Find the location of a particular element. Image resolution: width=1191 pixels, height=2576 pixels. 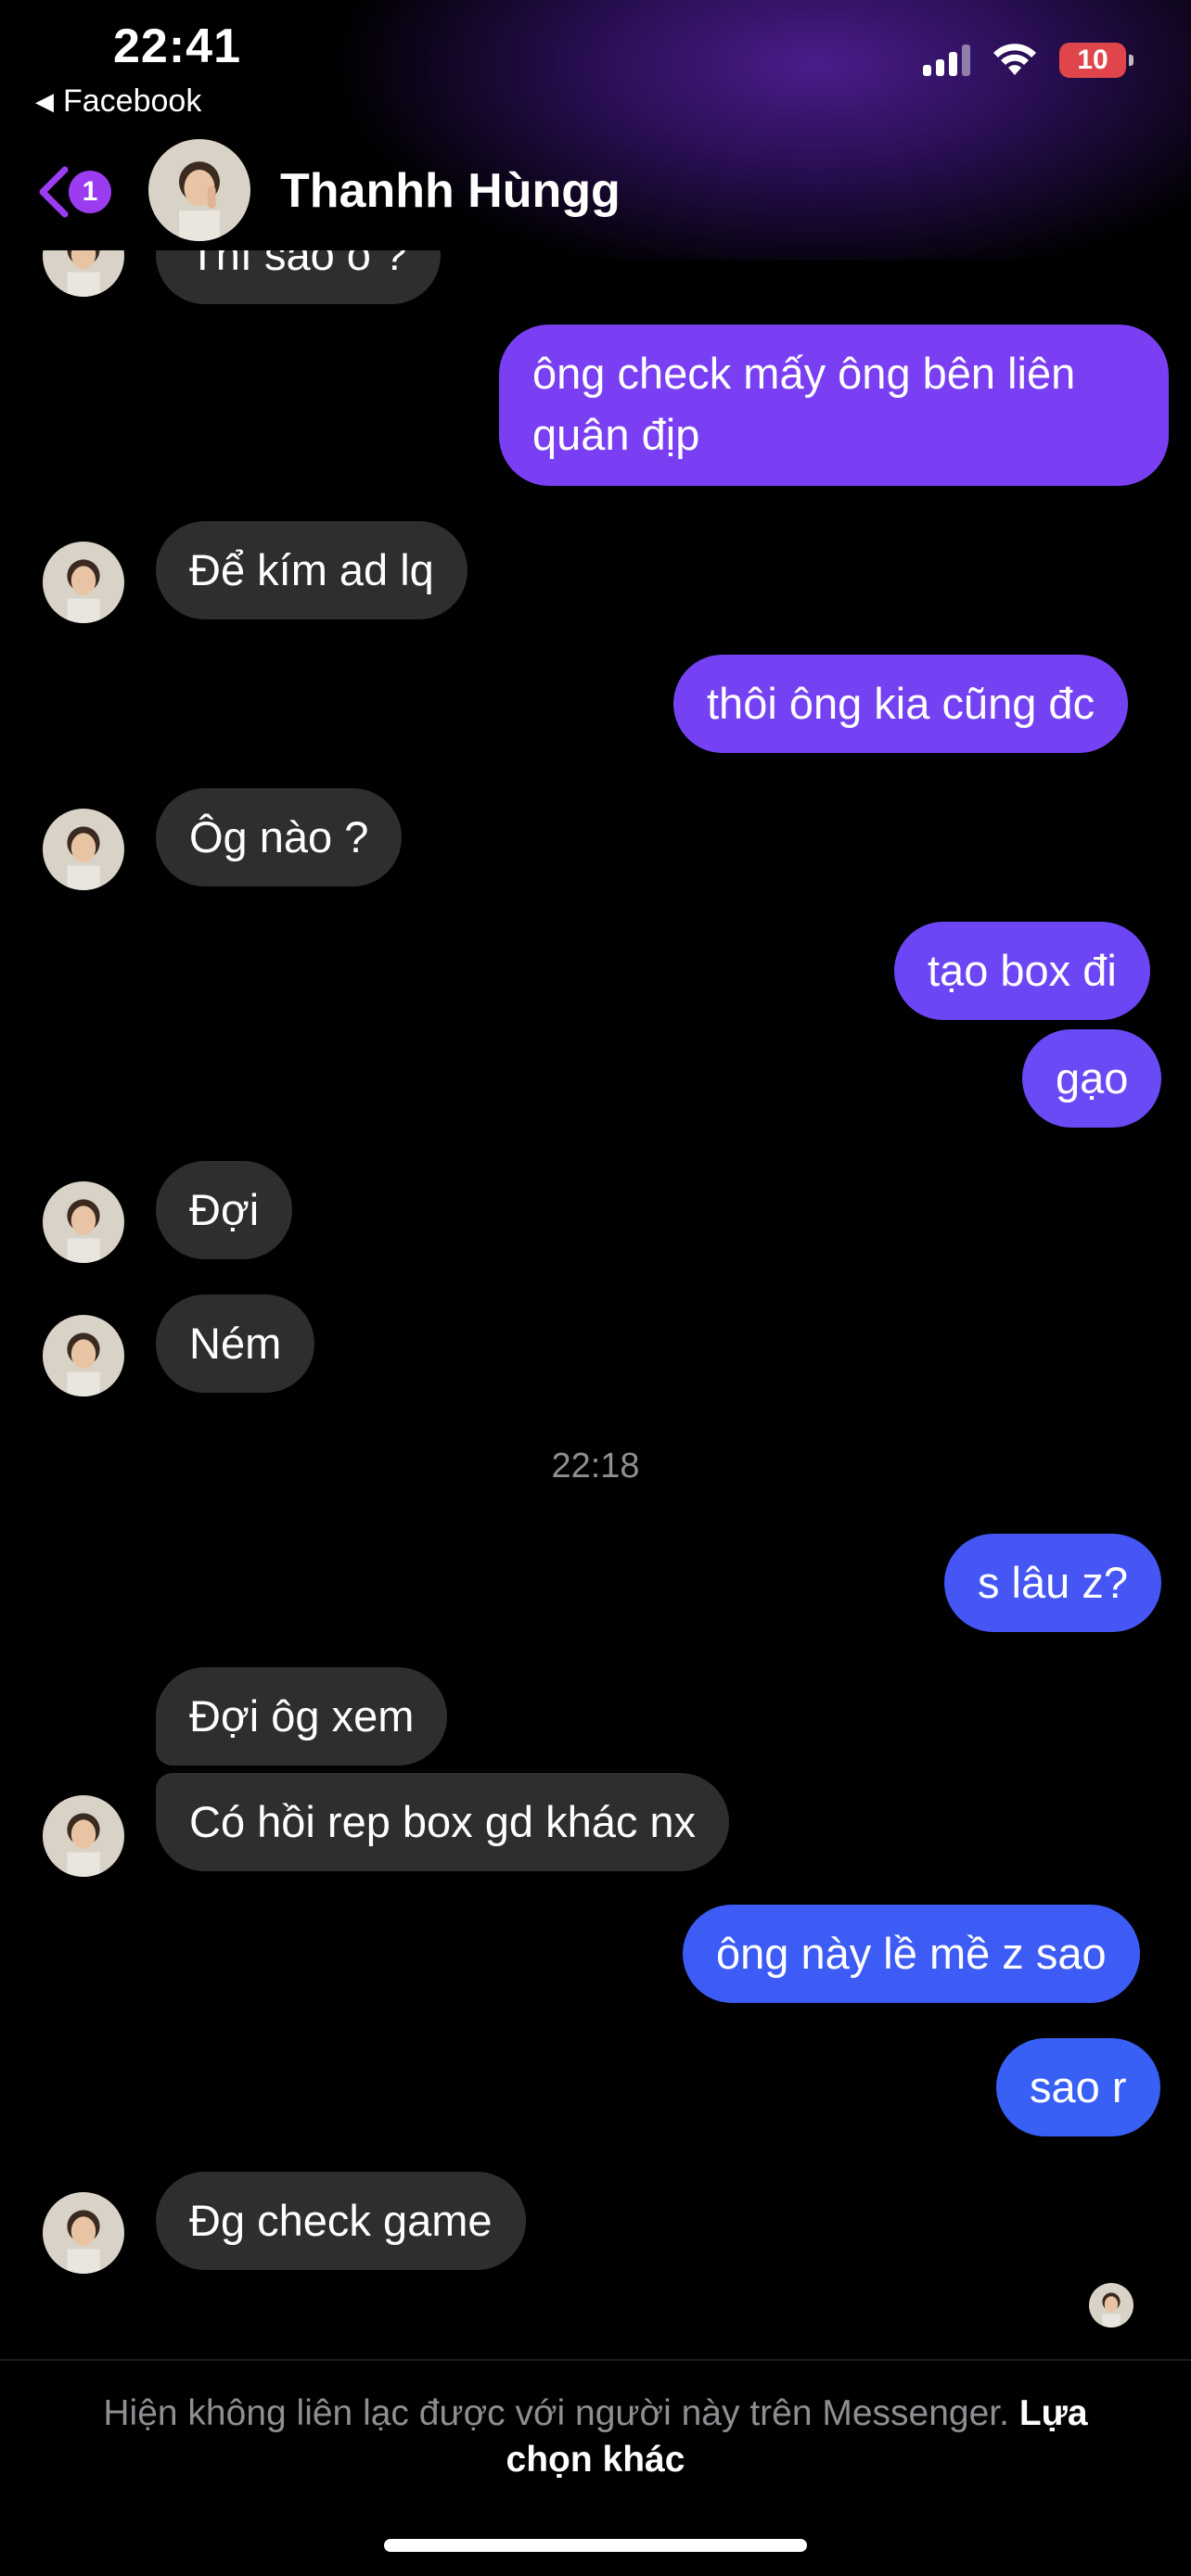

battery-icon: 10 is located at coordinates (1096, 61).